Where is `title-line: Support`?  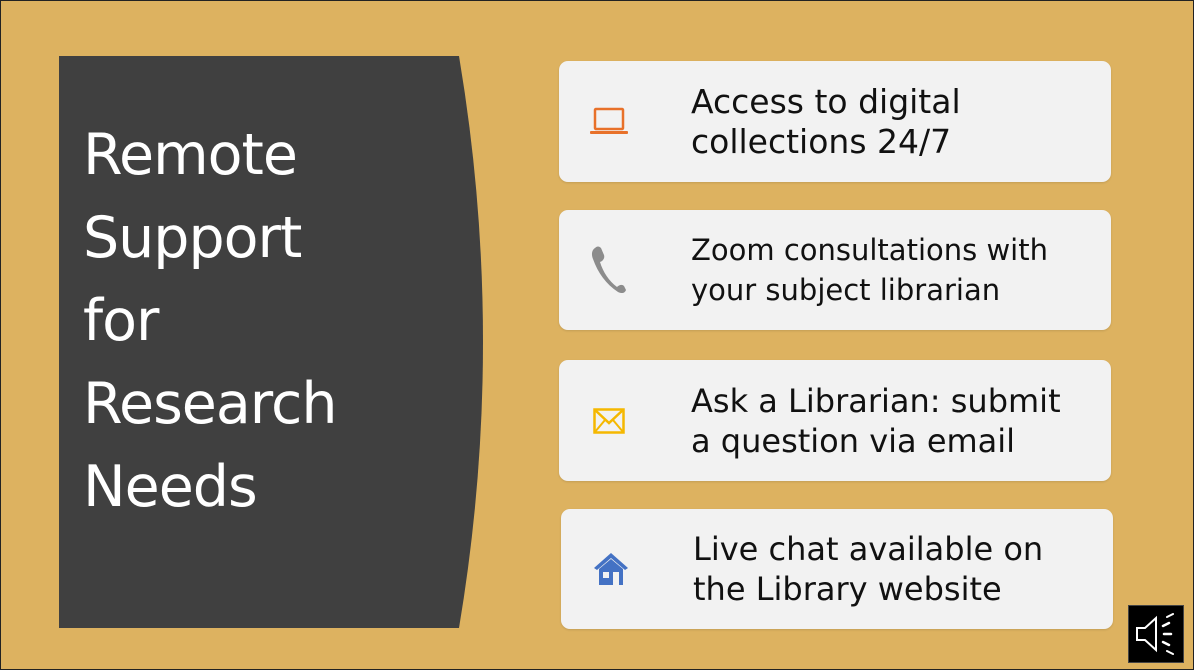 title-line: Support is located at coordinates (192, 238).